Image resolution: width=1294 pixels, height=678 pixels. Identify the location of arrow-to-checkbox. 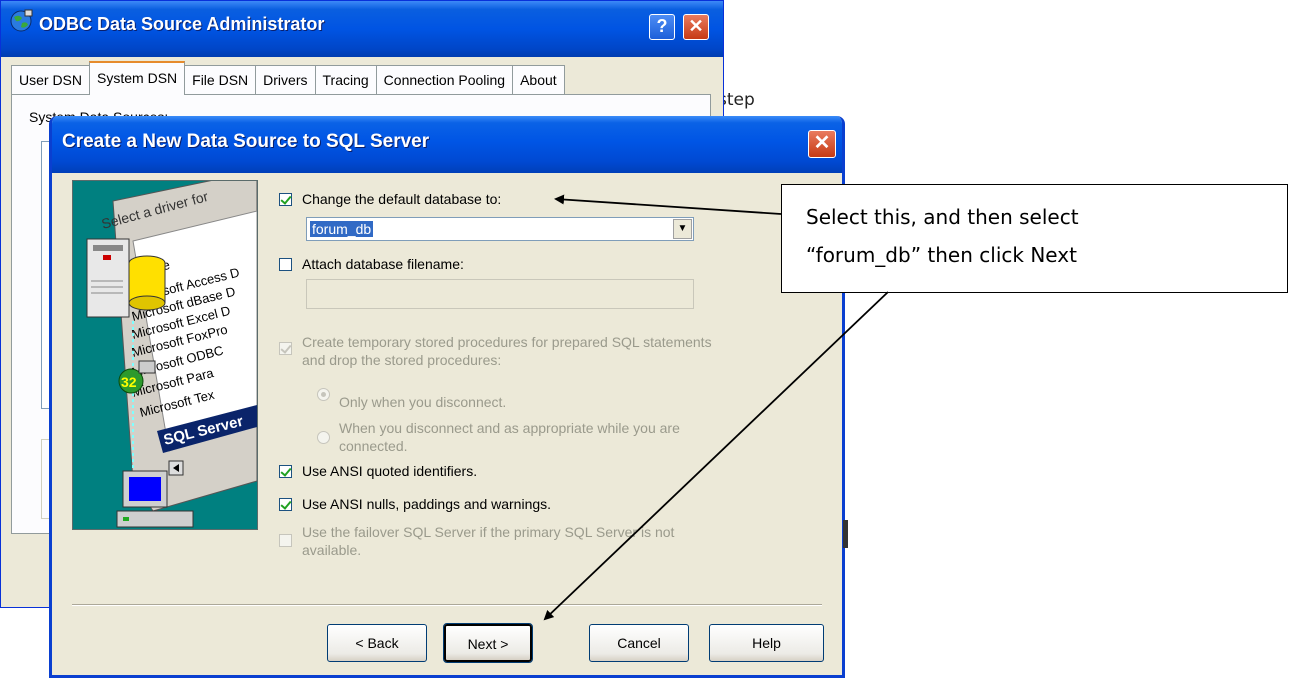
(668, 204).